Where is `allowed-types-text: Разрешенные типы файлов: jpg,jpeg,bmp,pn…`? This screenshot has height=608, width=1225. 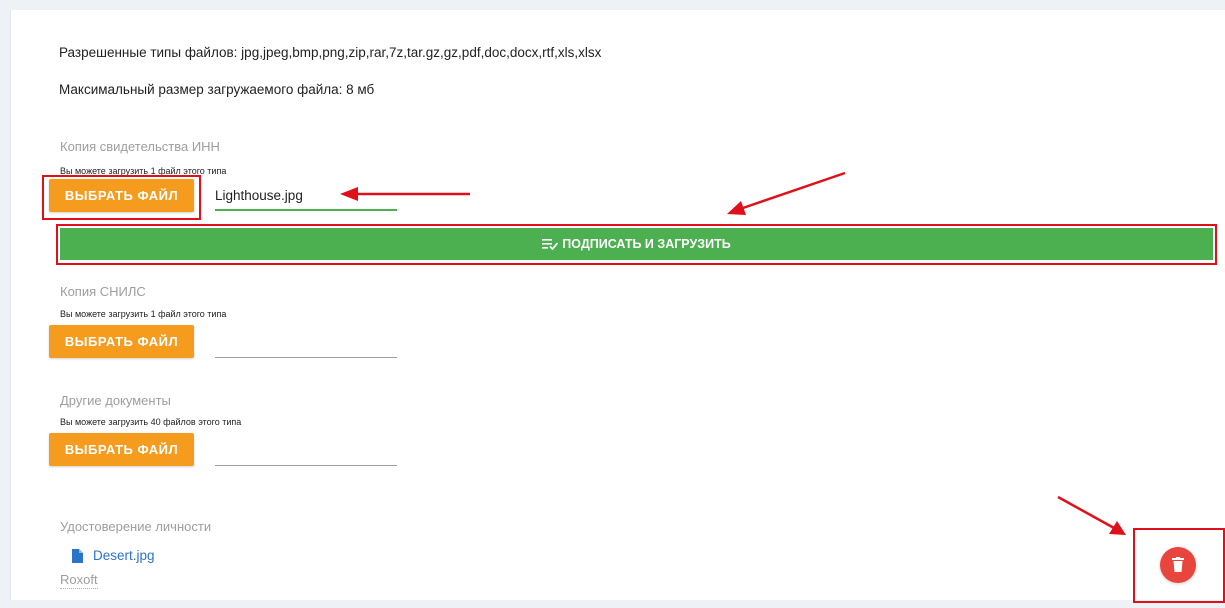 allowed-types-text: Разрешенные типы файлов: jpg,jpeg,bmp,pn… is located at coordinates (330, 52).